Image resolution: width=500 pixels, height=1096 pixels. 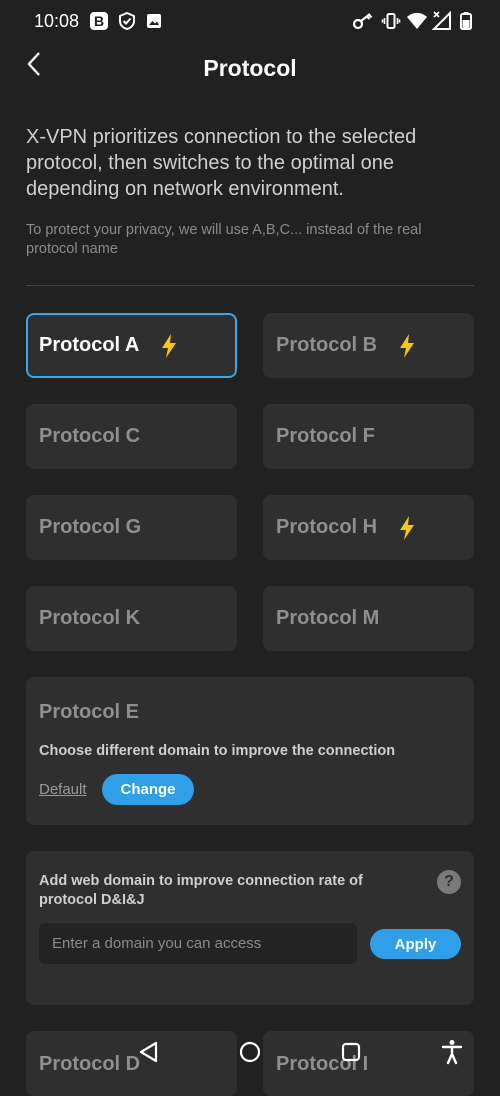 What do you see at coordinates (154, 21) in the screenshot?
I see `image-icon` at bounding box center [154, 21].